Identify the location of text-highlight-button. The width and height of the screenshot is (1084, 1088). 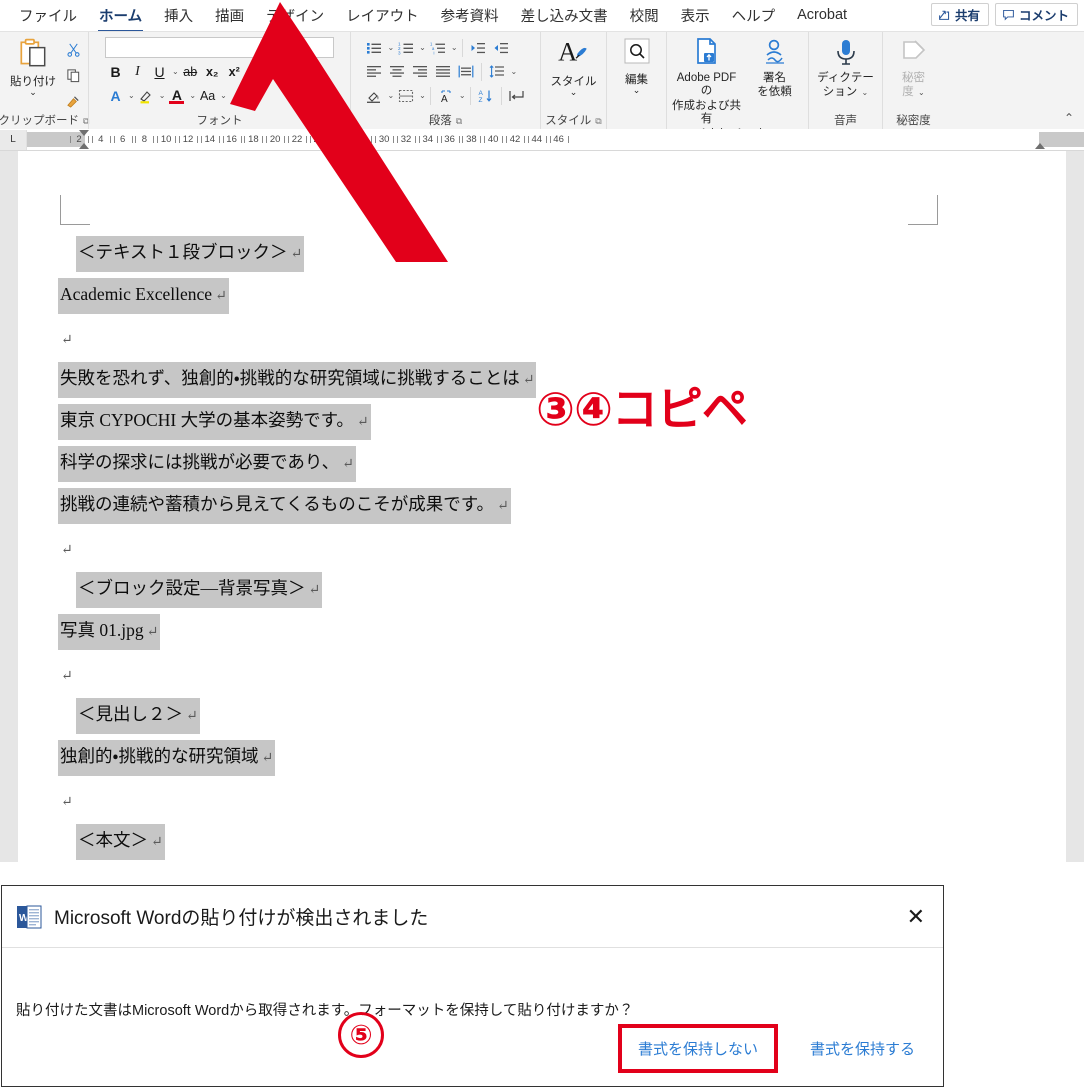
(146, 95).